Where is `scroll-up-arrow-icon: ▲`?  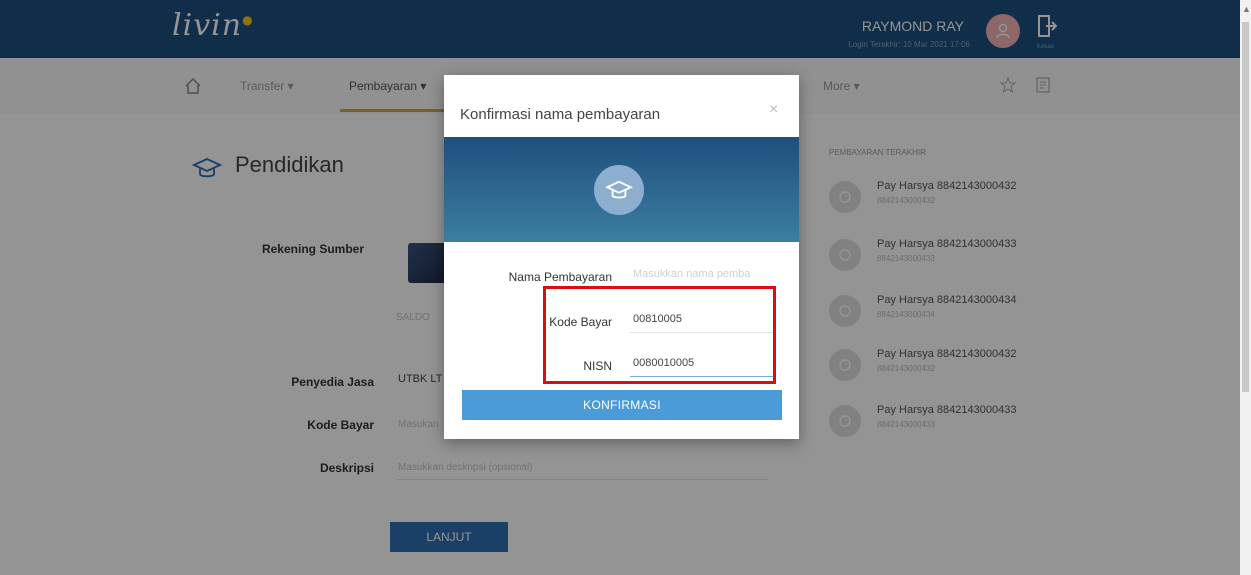 scroll-up-arrow-icon: ▲ is located at coordinates (1246, 9).